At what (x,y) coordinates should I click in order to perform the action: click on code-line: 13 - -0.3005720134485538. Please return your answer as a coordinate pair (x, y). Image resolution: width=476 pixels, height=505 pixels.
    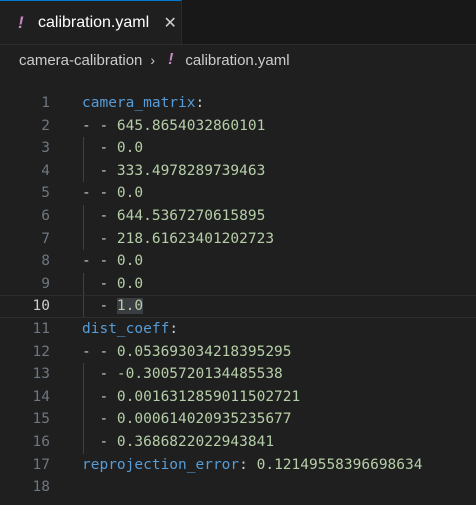
    Looking at the image, I should click on (238, 374).